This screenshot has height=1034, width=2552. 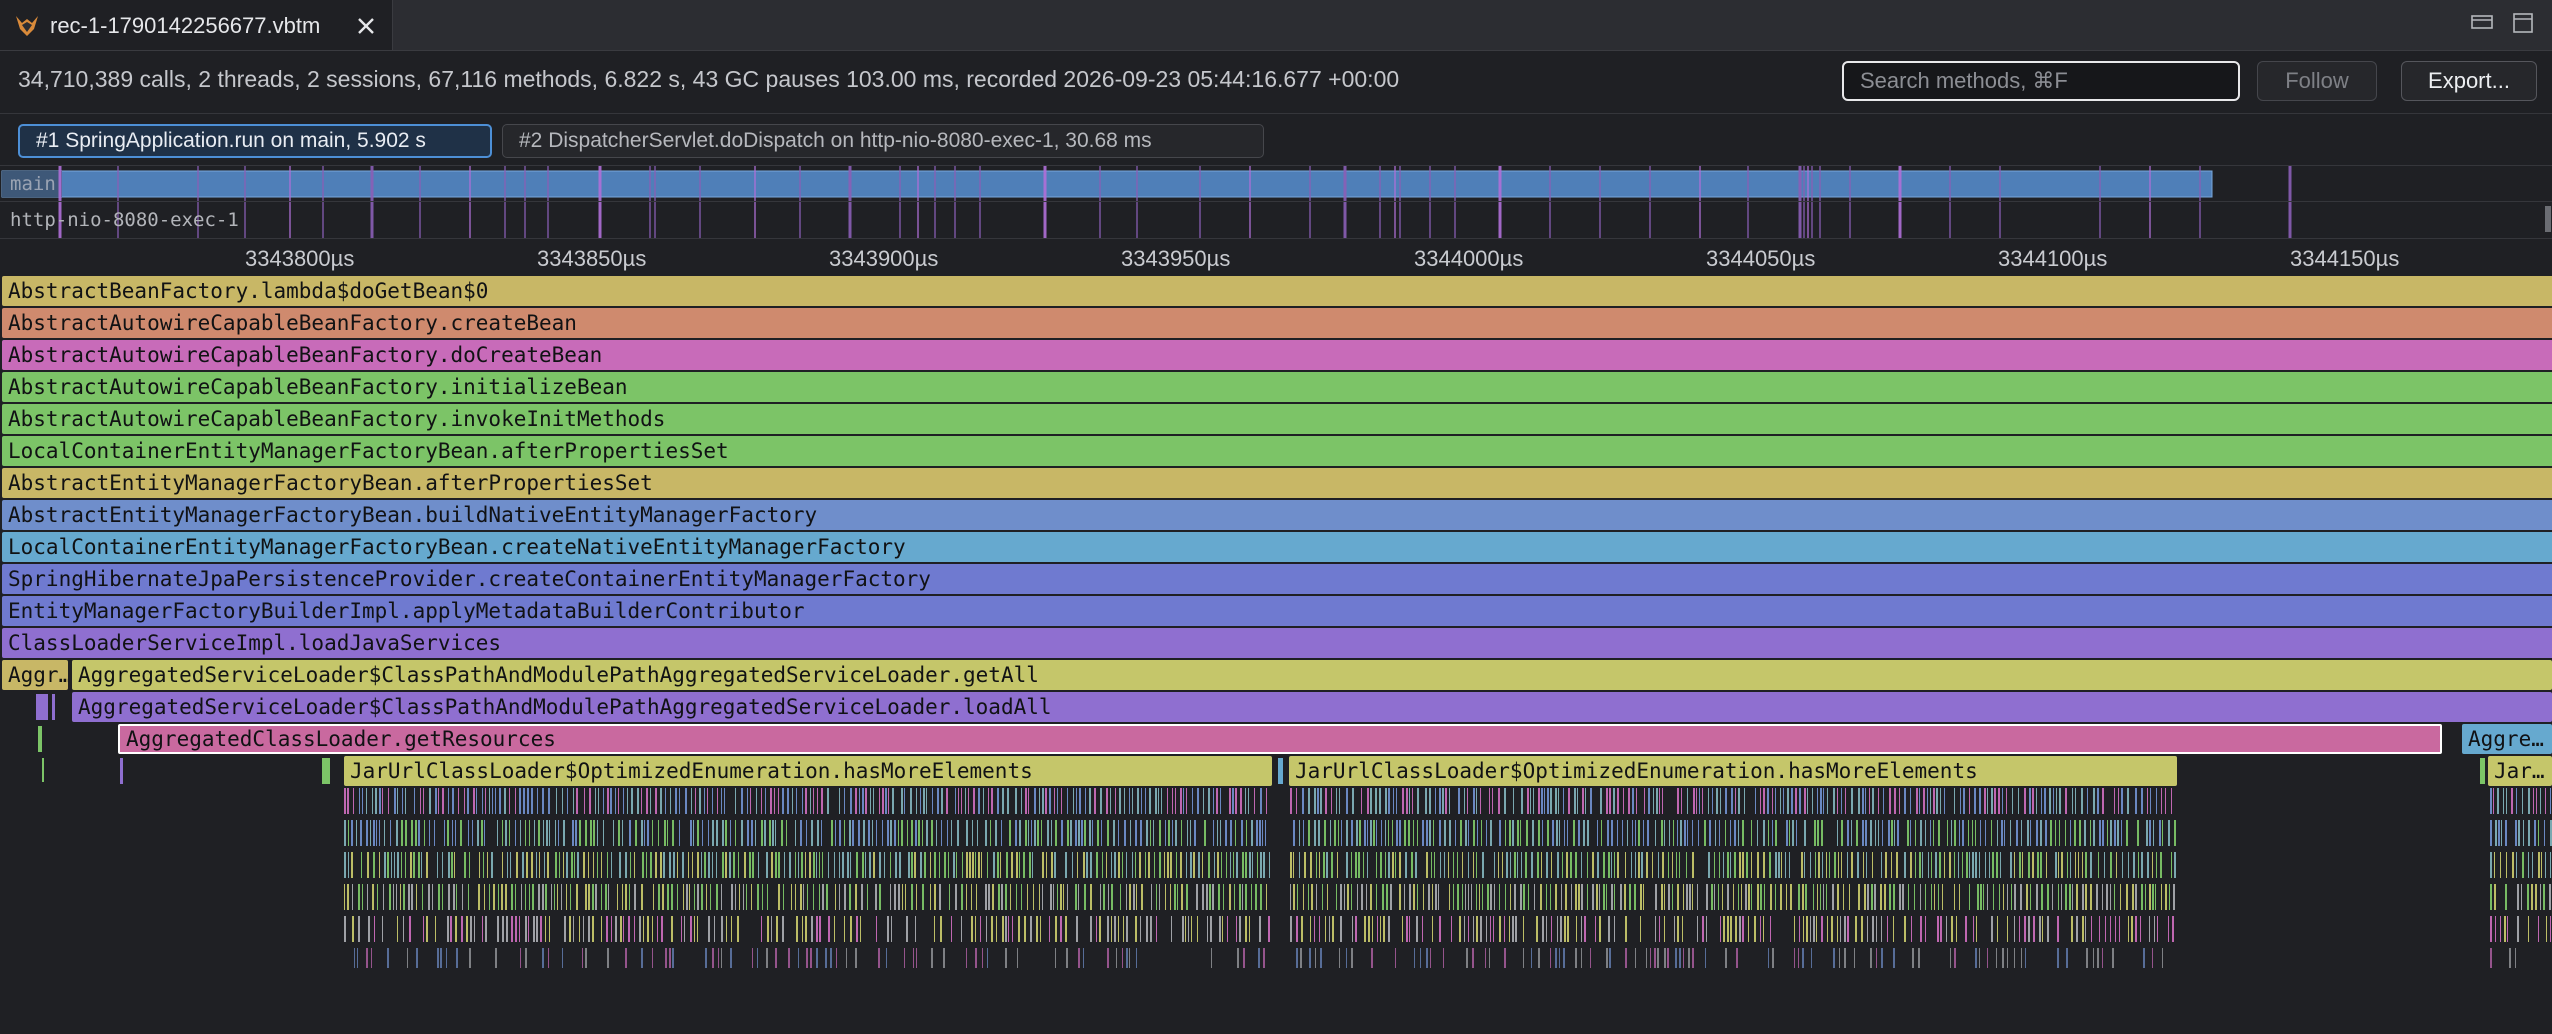 I want to click on flame-frame: AbstractBeanFactory.lambda$doGetBean$0, so click(x=1277, y=291).